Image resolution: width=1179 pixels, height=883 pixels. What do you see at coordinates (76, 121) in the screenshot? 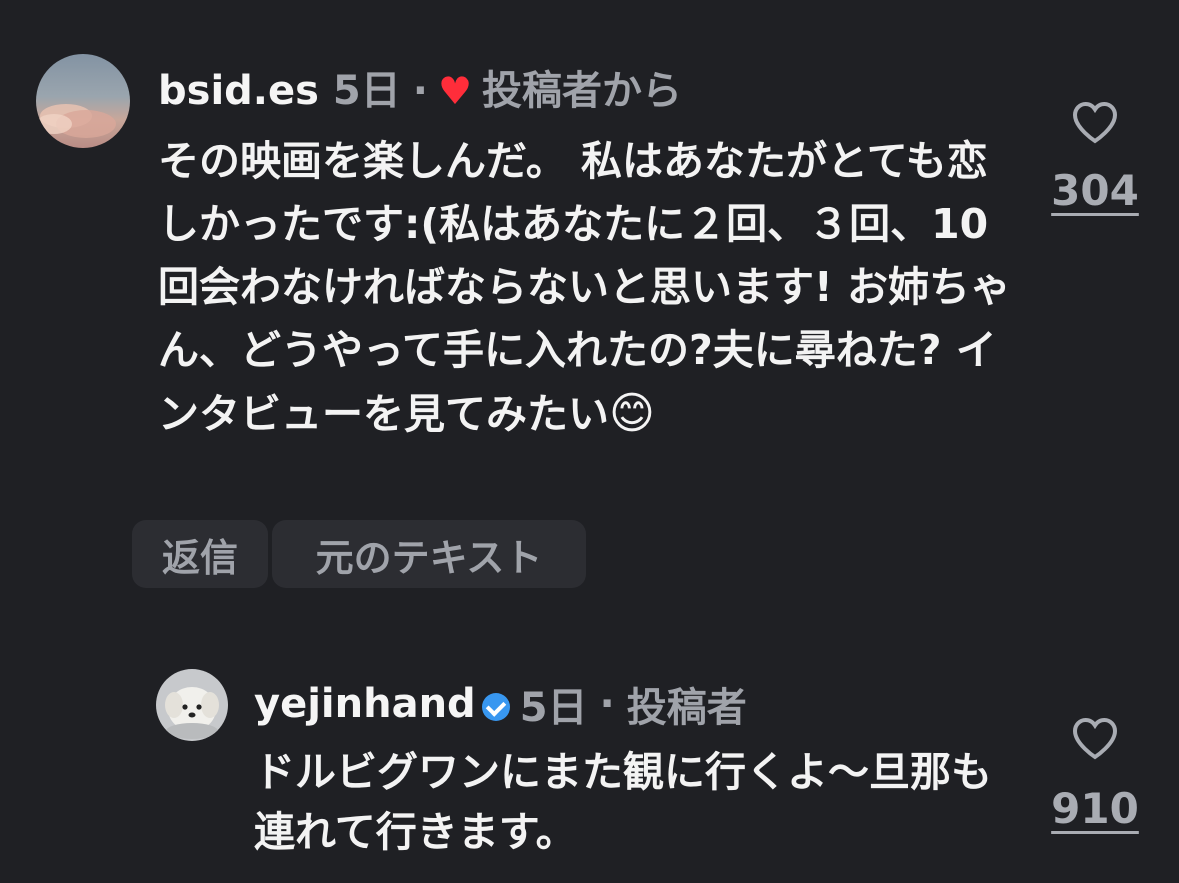
I see `avatar-cloud-image` at bounding box center [76, 121].